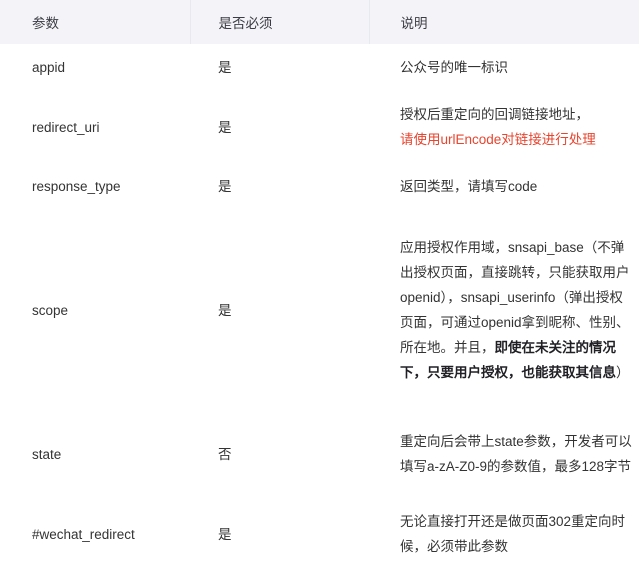 This screenshot has height=570, width=639. What do you see at coordinates (95, 67) in the screenshot?
I see `cell-param-name: appid` at bounding box center [95, 67].